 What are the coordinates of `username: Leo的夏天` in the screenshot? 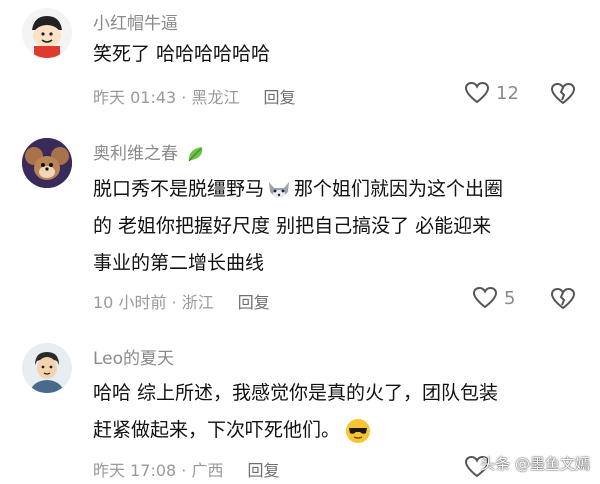 It's located at (133, 356).